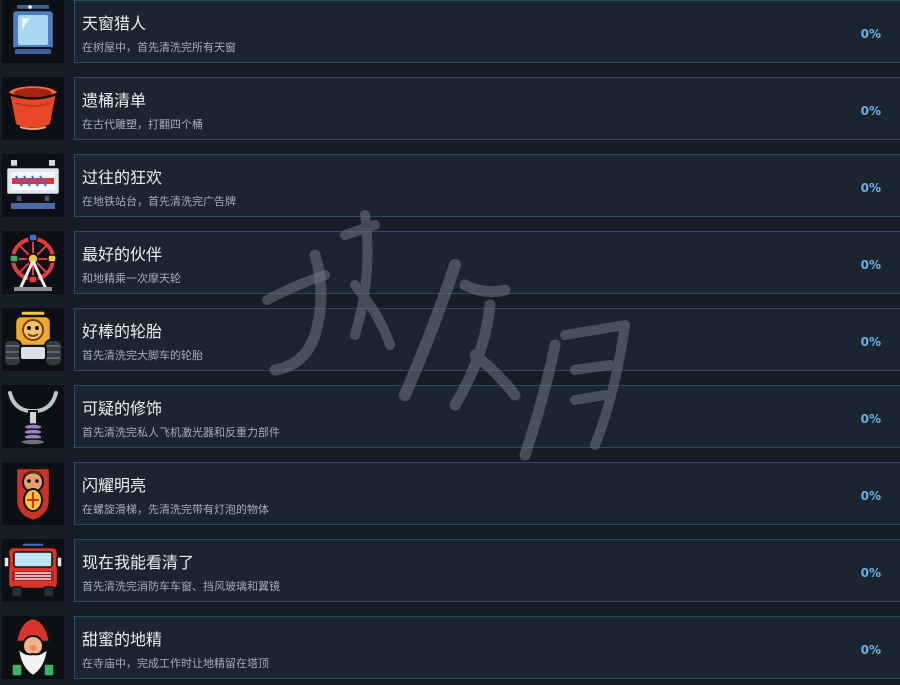 The width and height of the screenshot is (900, 685). What do you see at coordinates (114, 23) in the screenshot?
I see `achievement-title: 天窗猎人` at bounding box center [114, 23].